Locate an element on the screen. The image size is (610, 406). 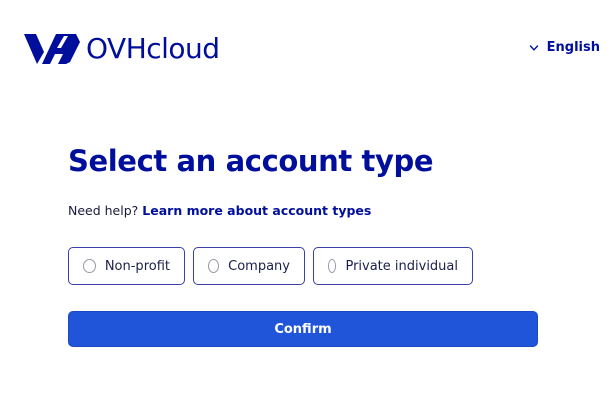
account-type-company: Company is located at coordinates (249, 266).